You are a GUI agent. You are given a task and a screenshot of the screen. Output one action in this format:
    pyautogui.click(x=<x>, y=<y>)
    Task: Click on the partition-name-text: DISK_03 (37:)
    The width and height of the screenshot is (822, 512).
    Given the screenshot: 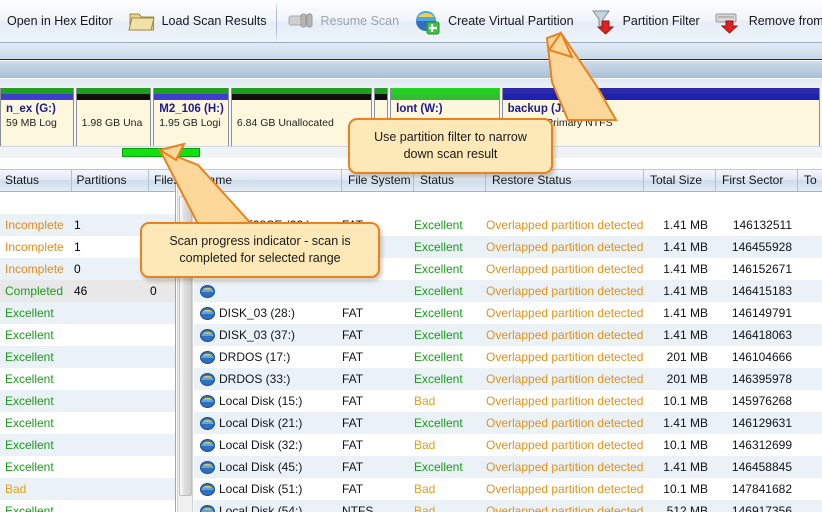 What is the action you would take?
    pyautogui.click(x=257, y=335)
    